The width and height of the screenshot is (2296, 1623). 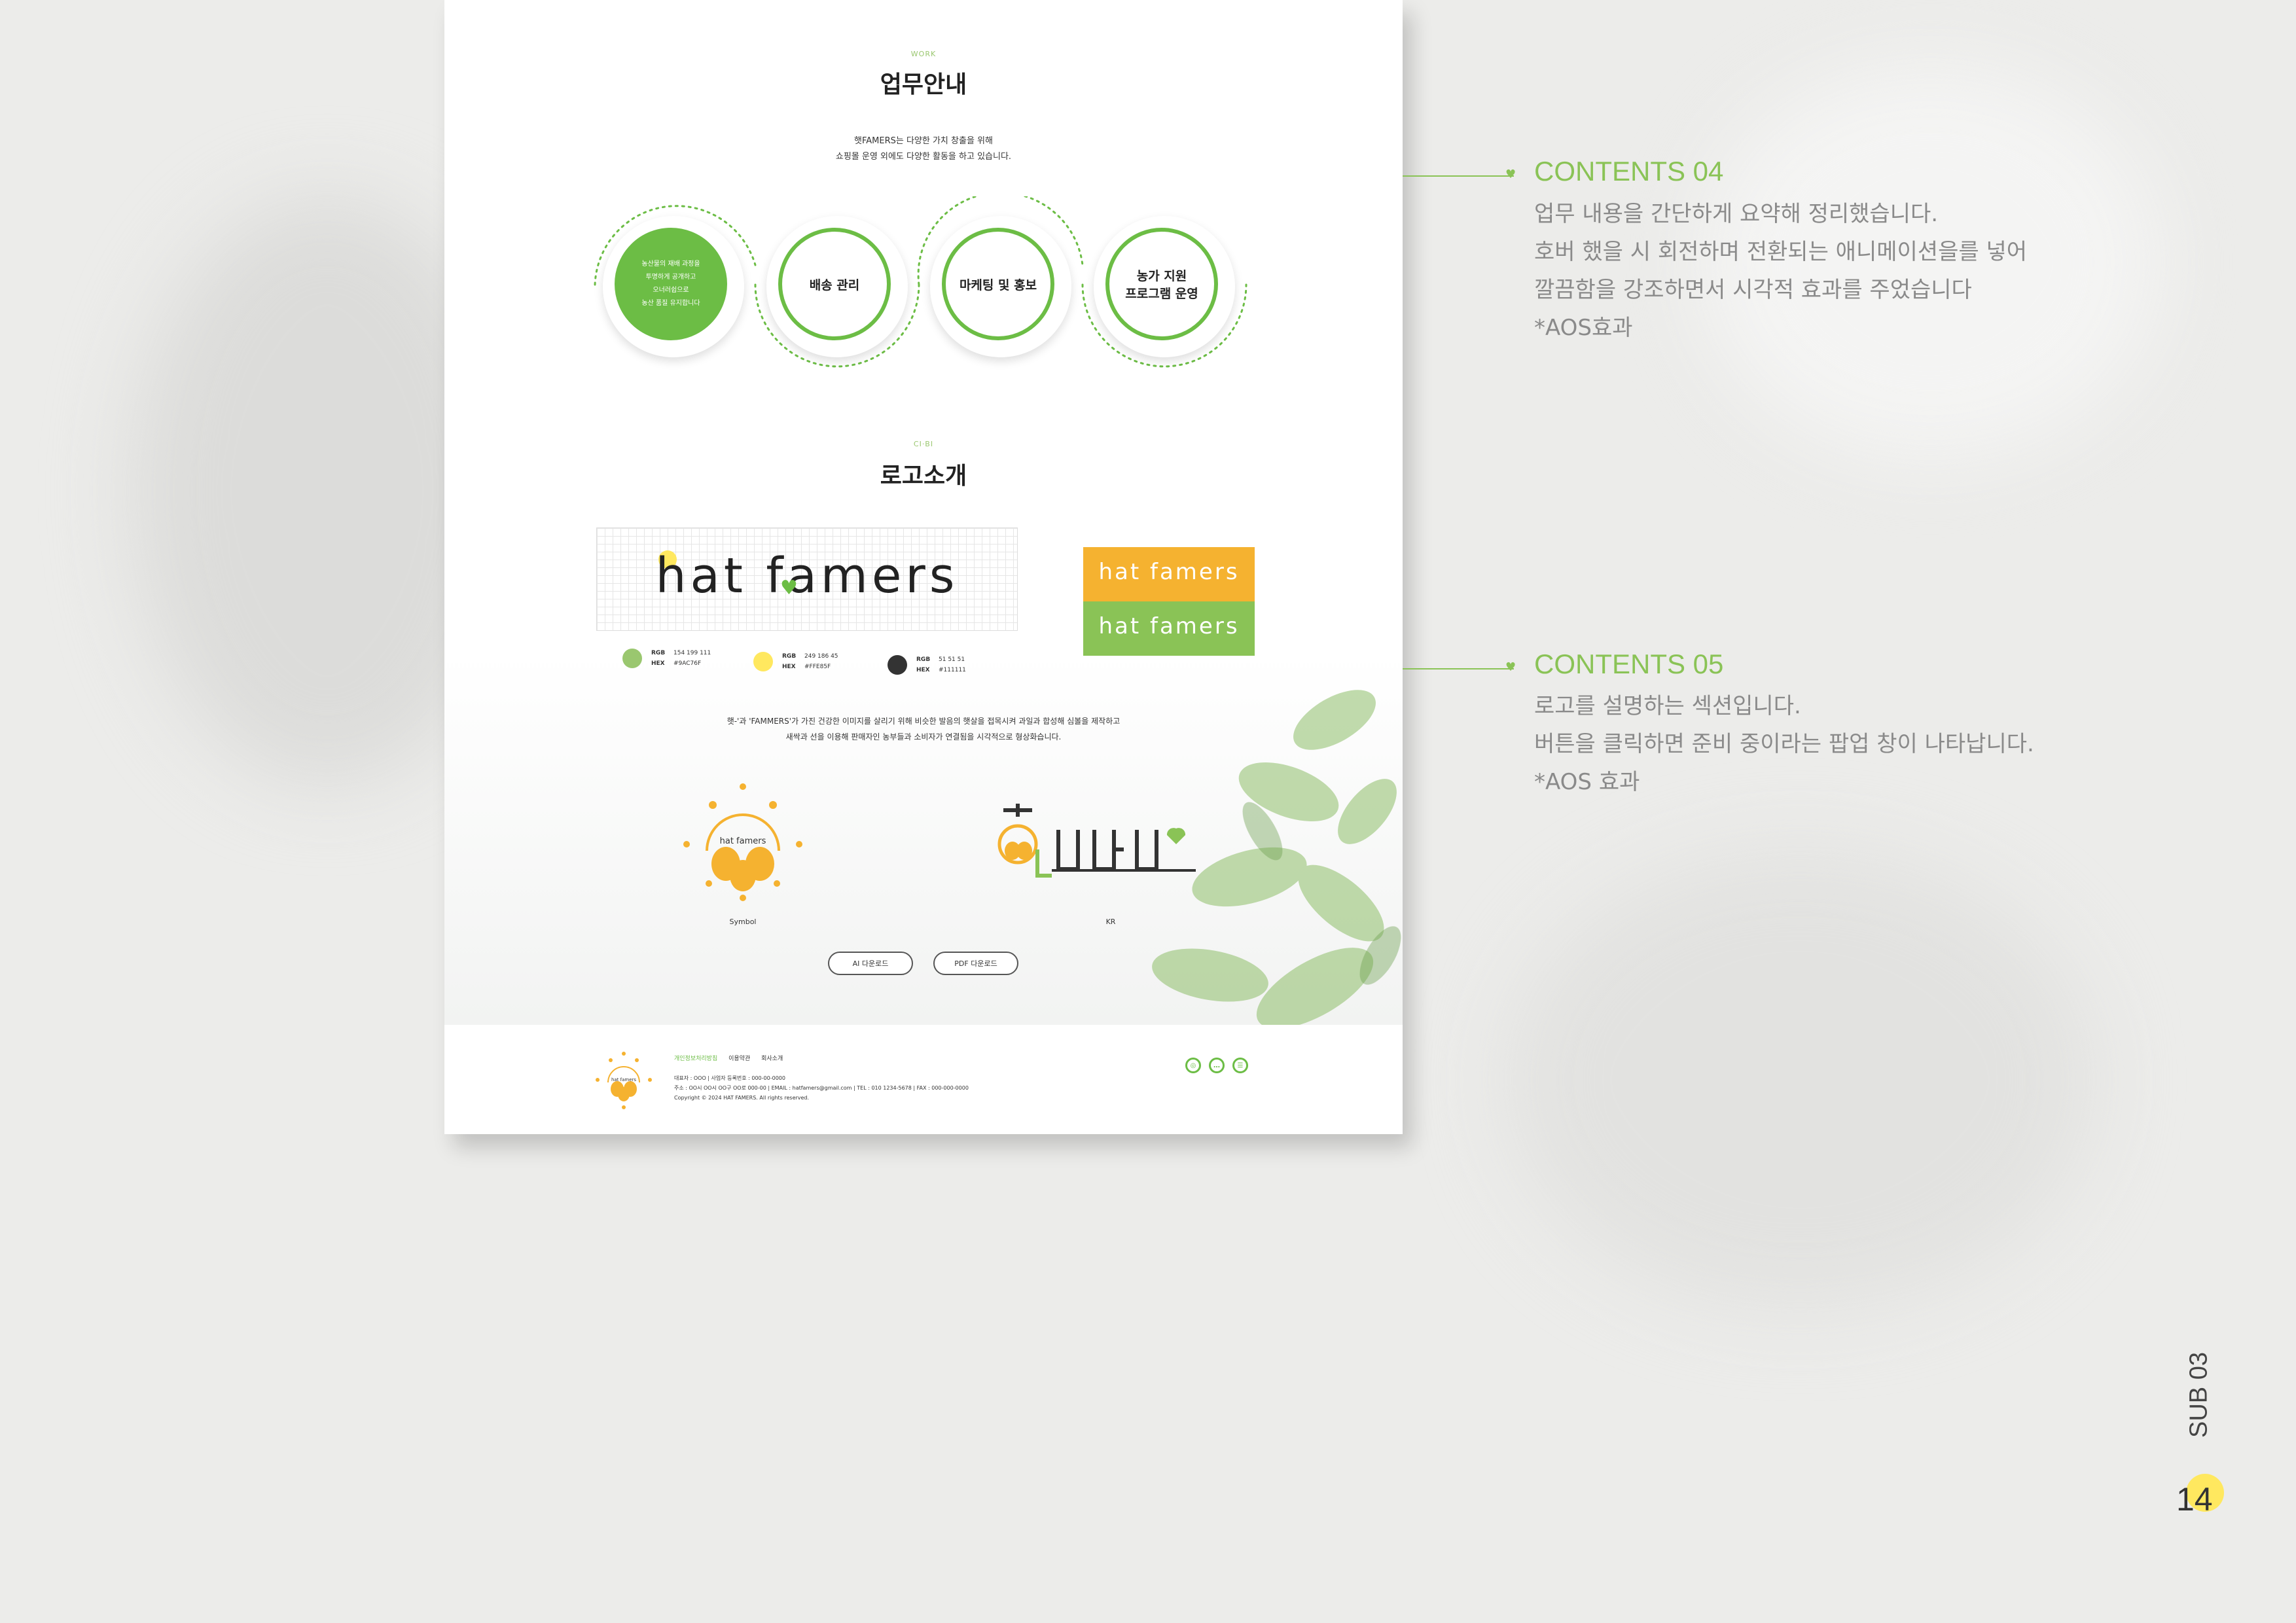 I want to click on card-text: 농산 품질 유지합니다, so click(x=670, y=303).